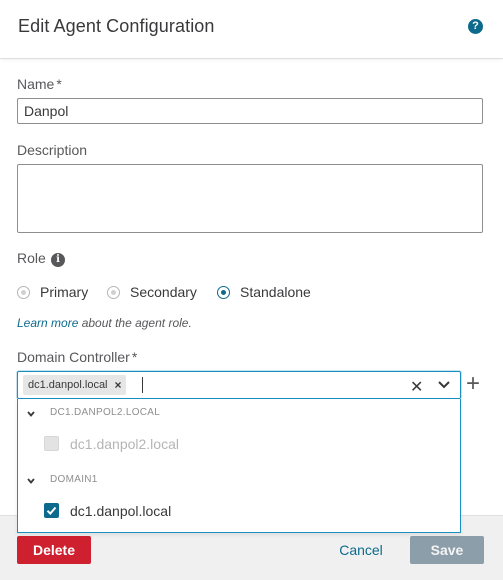 The width and height of the screenshot is (503, 580). I want to click on group-label: DOMAIN1, so click(74, 479).